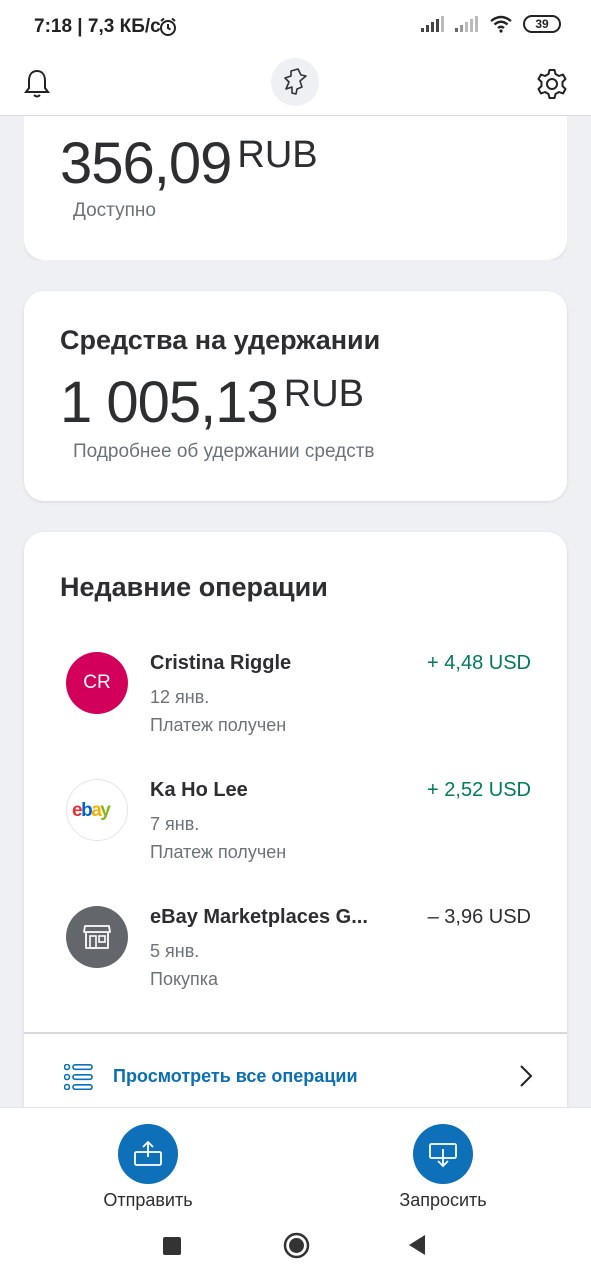 This screenshot has width=591, height=1280. What do you see at coordinates (479, 917) in the screenshot?
I see `transaction-amount: – 3,96 USD` at bounding box center [479, 917].